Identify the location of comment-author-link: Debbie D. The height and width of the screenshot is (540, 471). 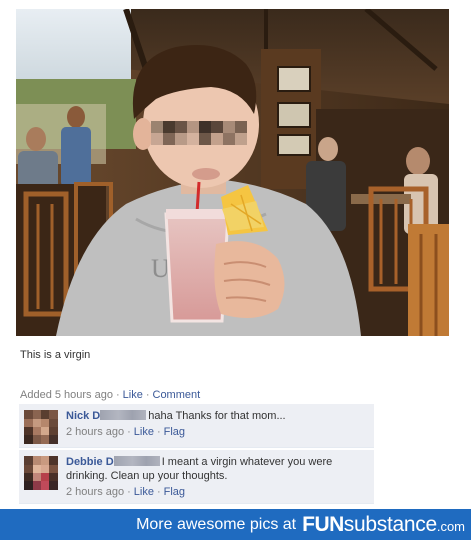
(90, 462).